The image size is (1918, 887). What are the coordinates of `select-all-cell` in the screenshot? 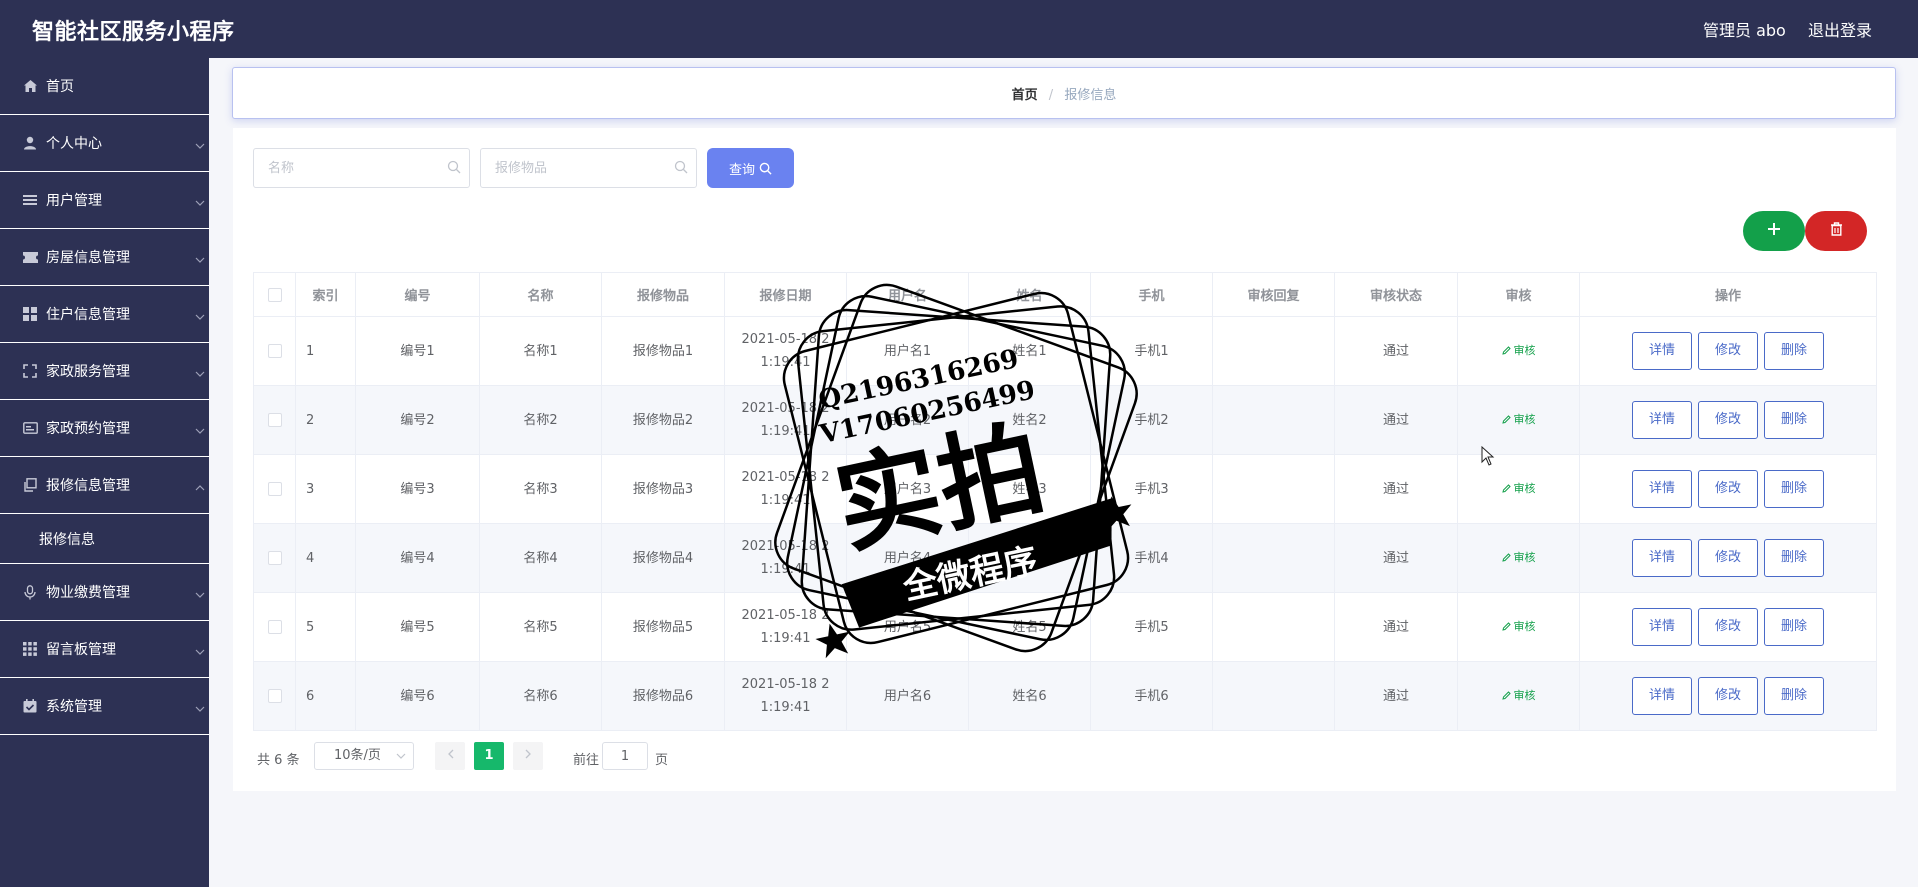 It's located at (274, 294).